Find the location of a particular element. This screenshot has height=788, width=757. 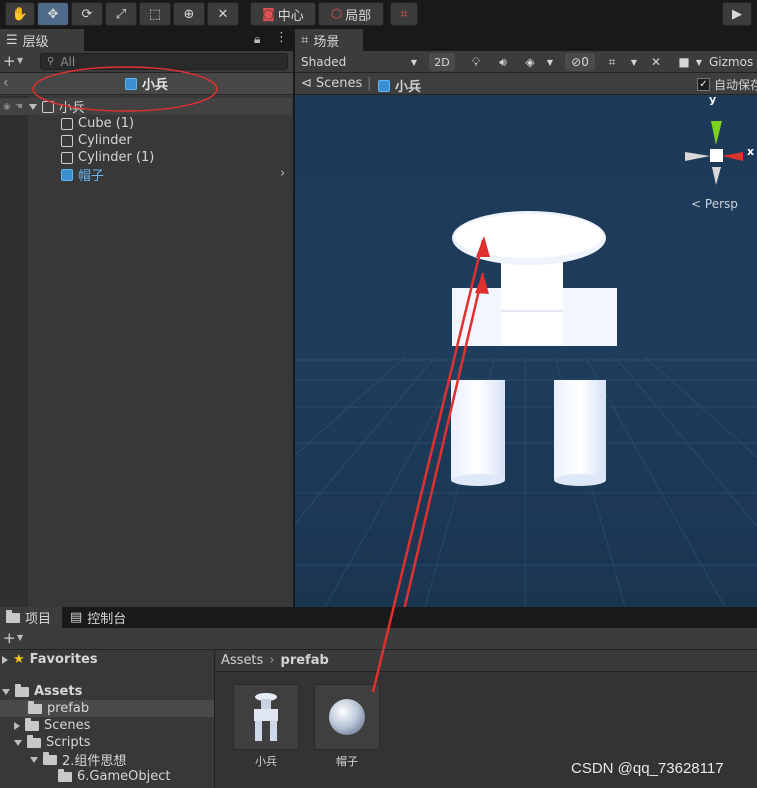

audio-icon: 🔊︎ is located at coordinates (503, 62).